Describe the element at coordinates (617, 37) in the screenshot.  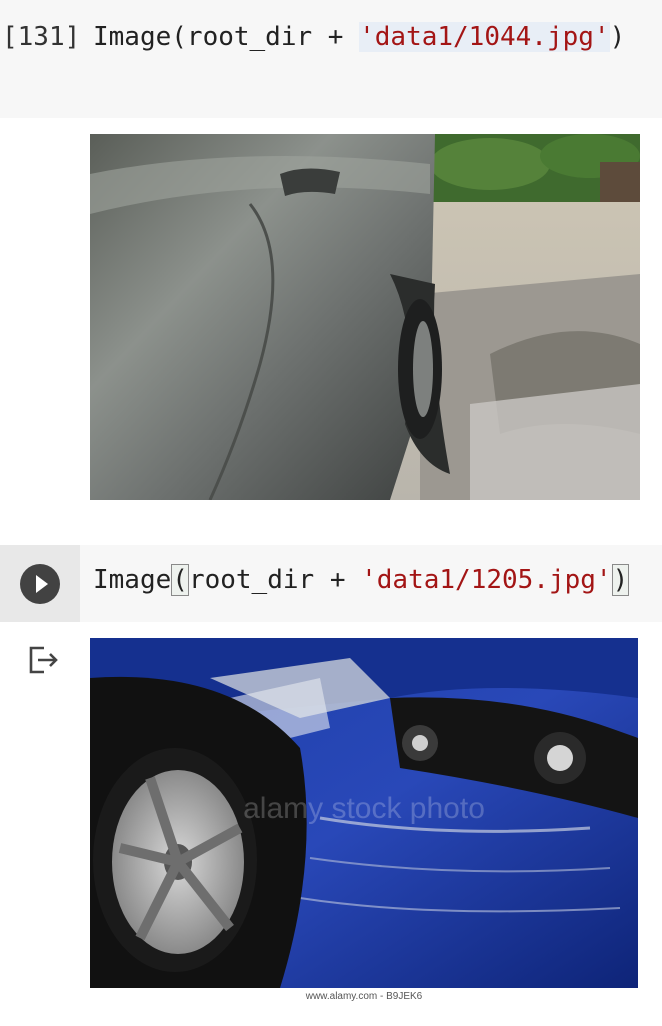
I see `code-text-close: )` at that location.